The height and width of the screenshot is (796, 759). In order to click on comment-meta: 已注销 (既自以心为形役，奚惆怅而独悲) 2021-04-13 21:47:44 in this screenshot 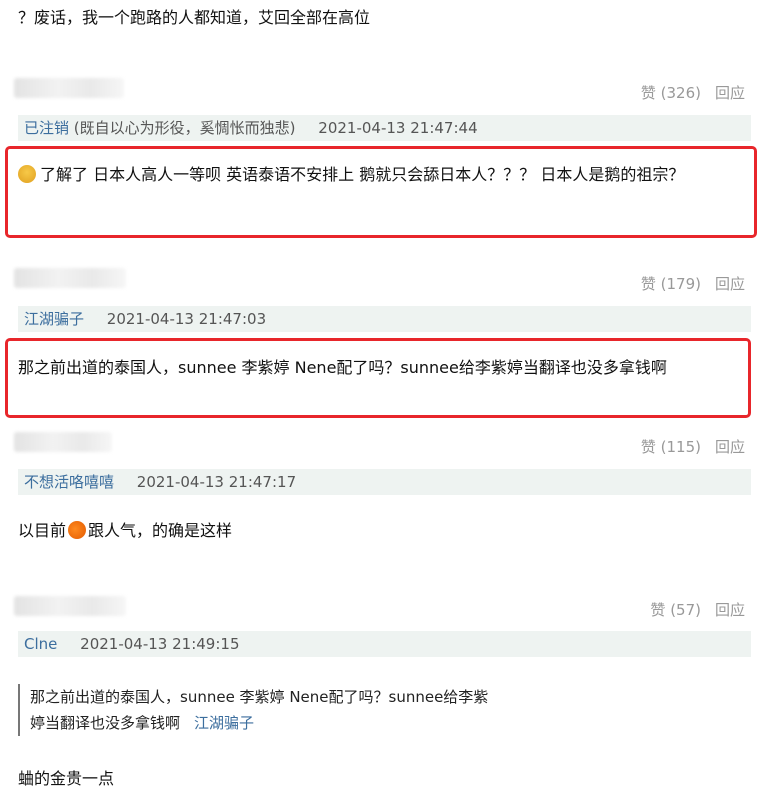, I will do `click(384, 128)`.